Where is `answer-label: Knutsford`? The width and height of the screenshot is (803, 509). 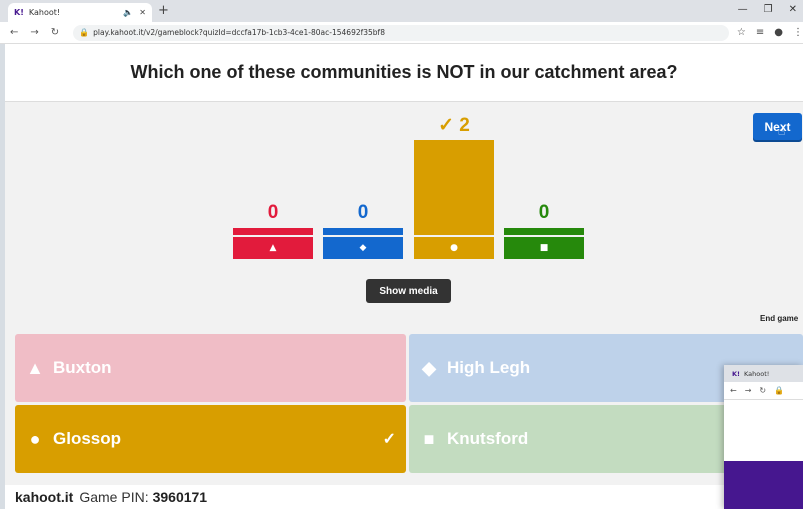 answer-label: Knutsford is located at coordinates (488, 438).